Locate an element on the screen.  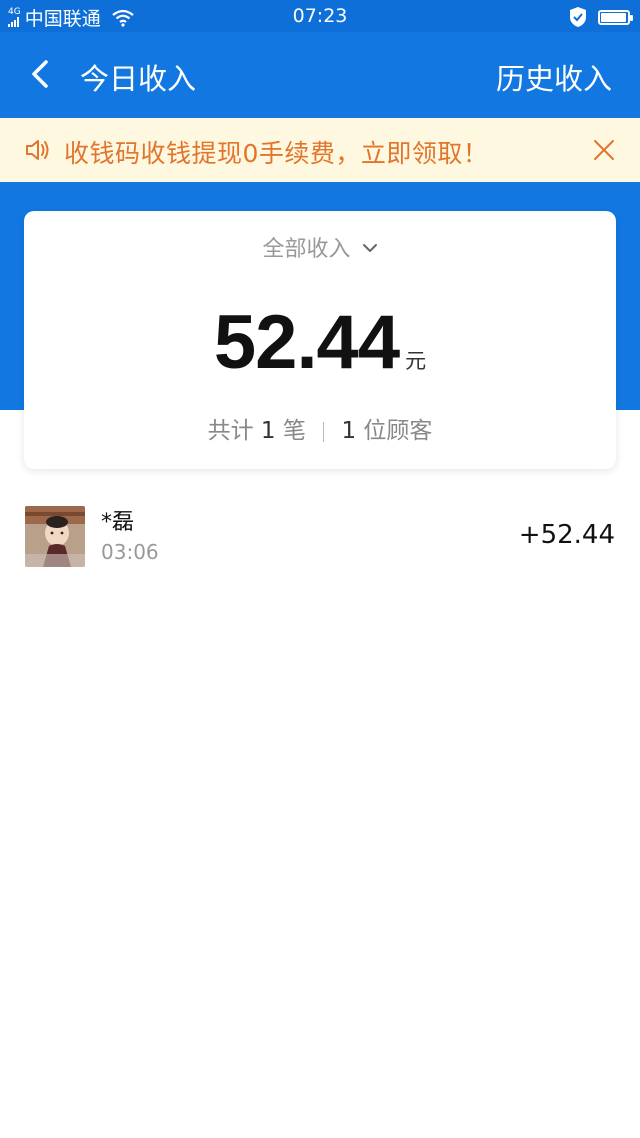
status-time: 07:23 is located at coordinates (320, 16).